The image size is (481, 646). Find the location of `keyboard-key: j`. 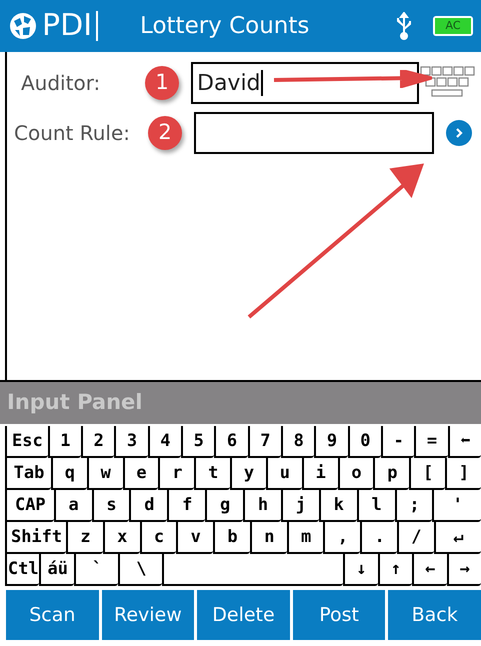

keyboard-key: j is located at coordinates (299, 506).